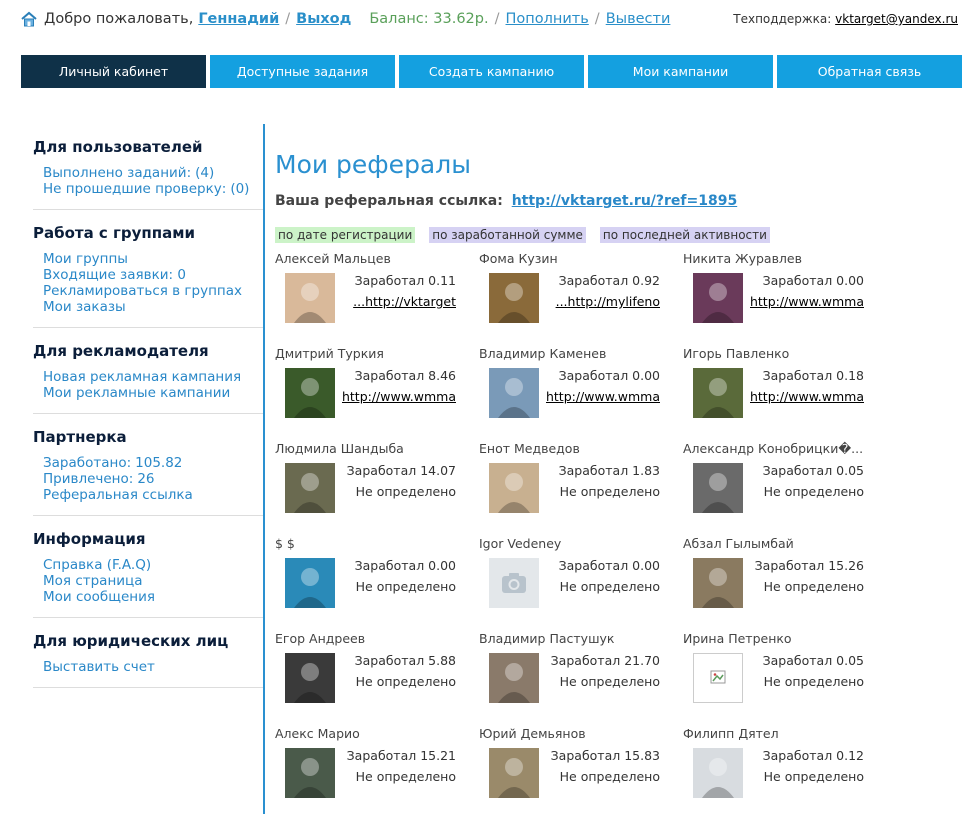 Image resolution: width=972 pixels, height=814 pixels. I want to click on nav-item: Создать кампанию, so click(491, 71).